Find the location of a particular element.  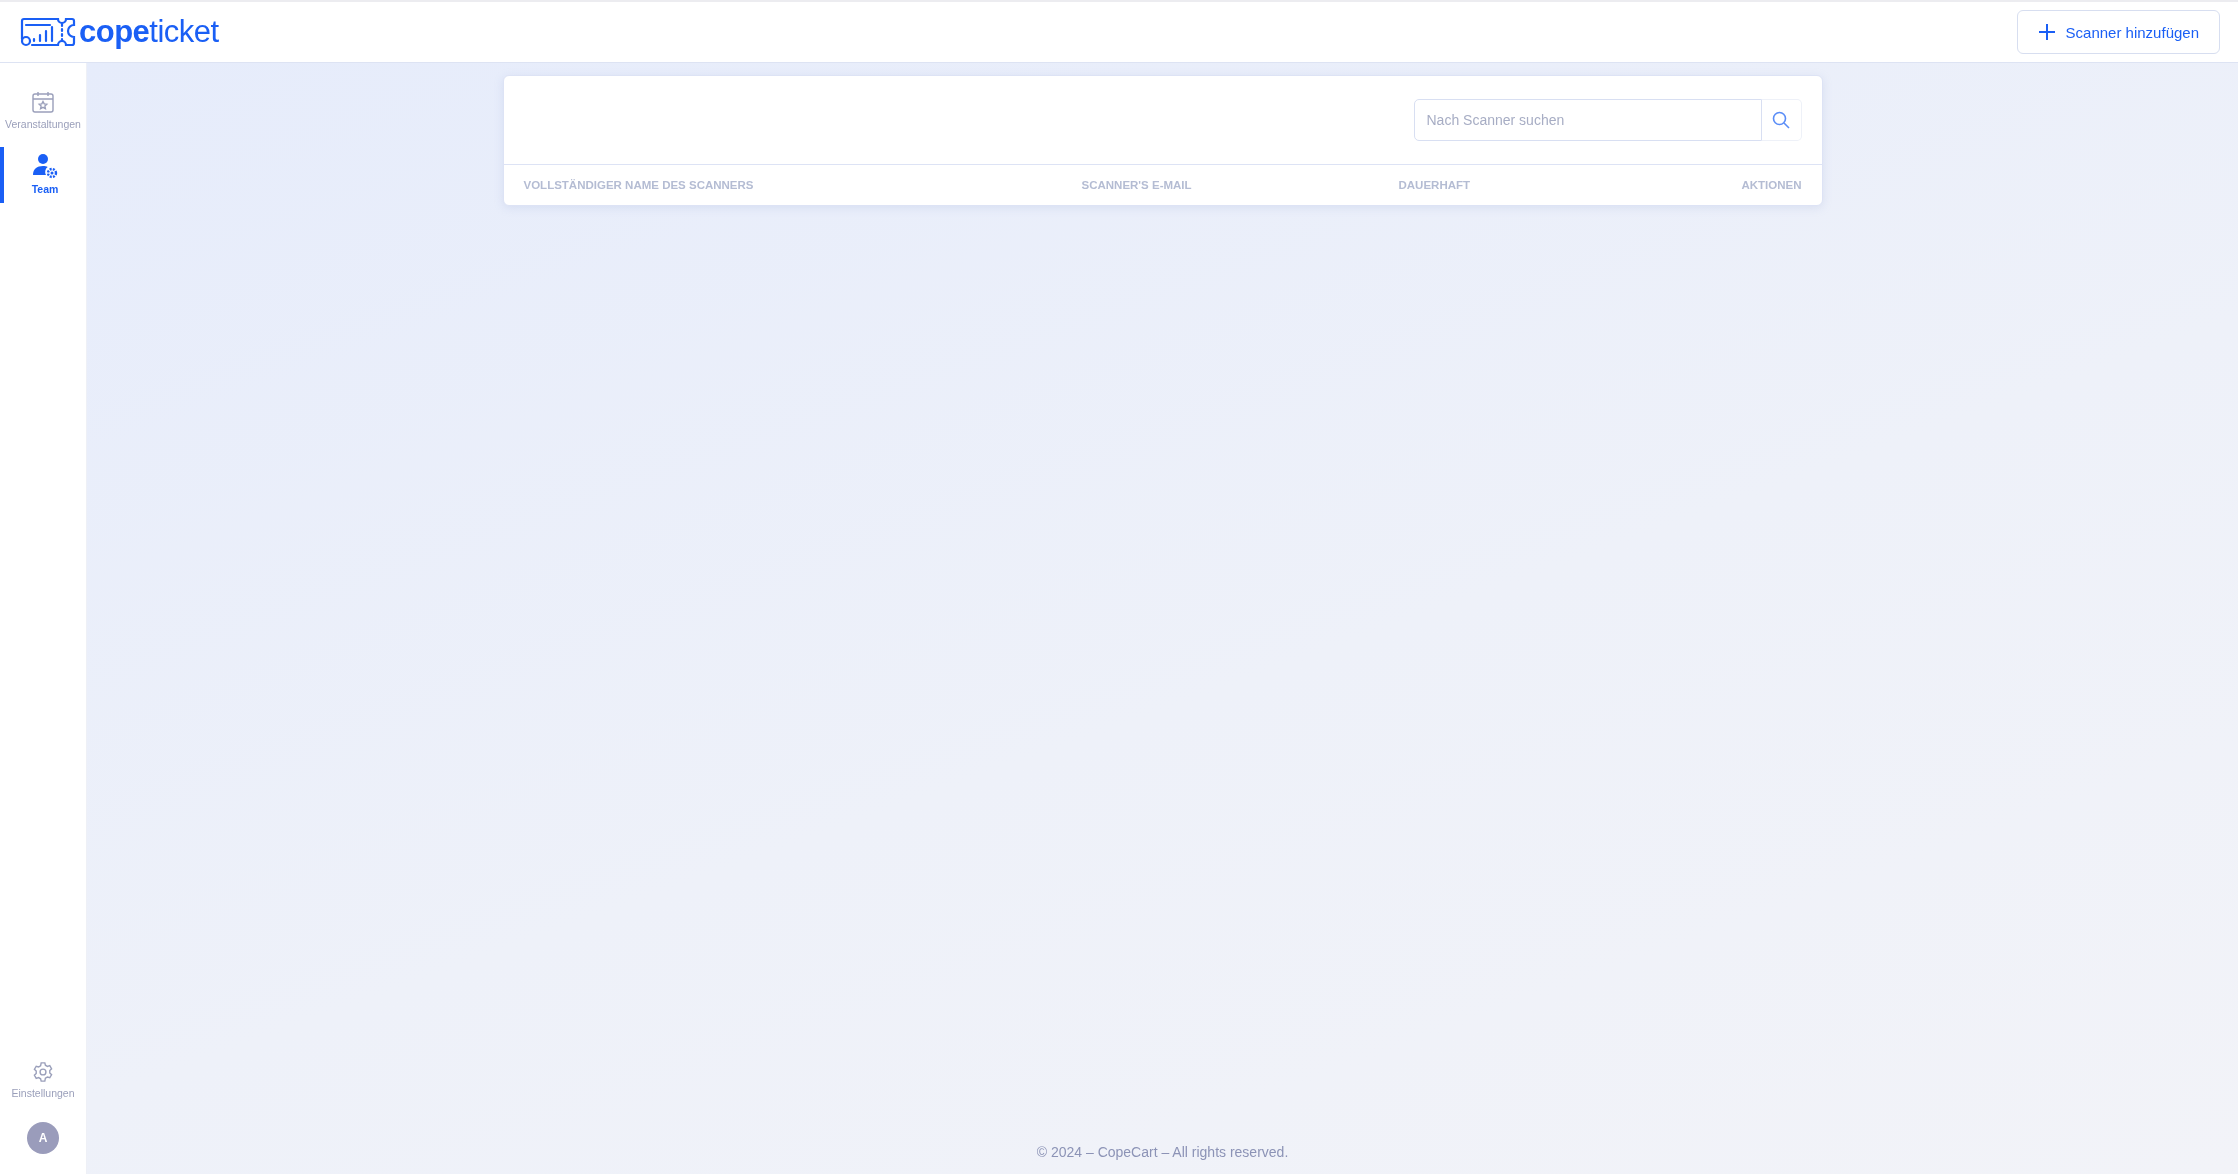

copyright-text: © 2024 – CopeCart – All rights reserved. is located at coordinates (1162, 1152).